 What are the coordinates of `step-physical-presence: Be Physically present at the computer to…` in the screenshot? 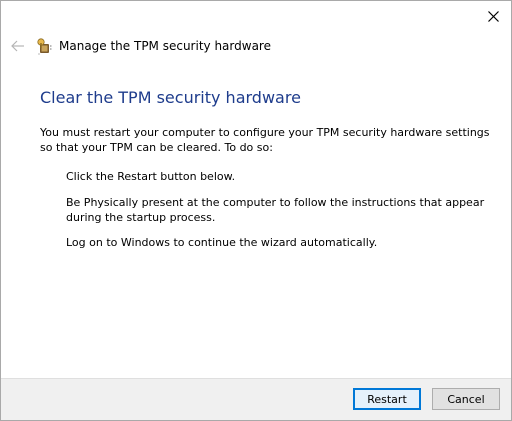 It's located at (275, 210).